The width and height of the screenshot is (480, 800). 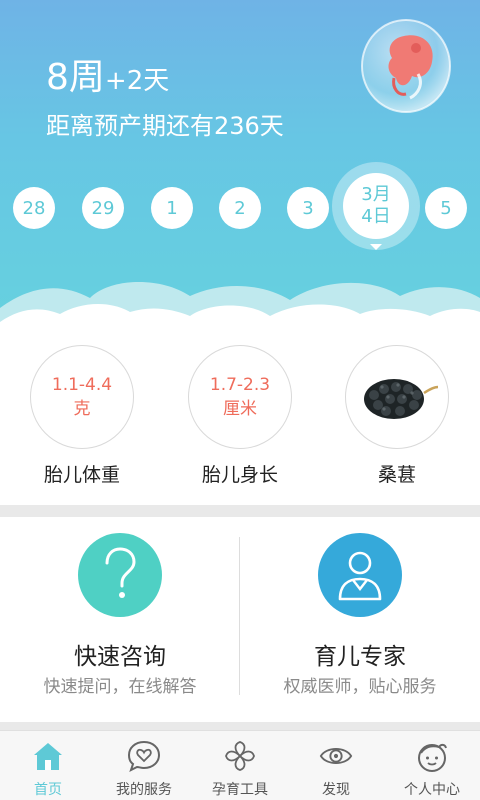 I want to click on tab-home: 首页, so click(x=48, y=765).